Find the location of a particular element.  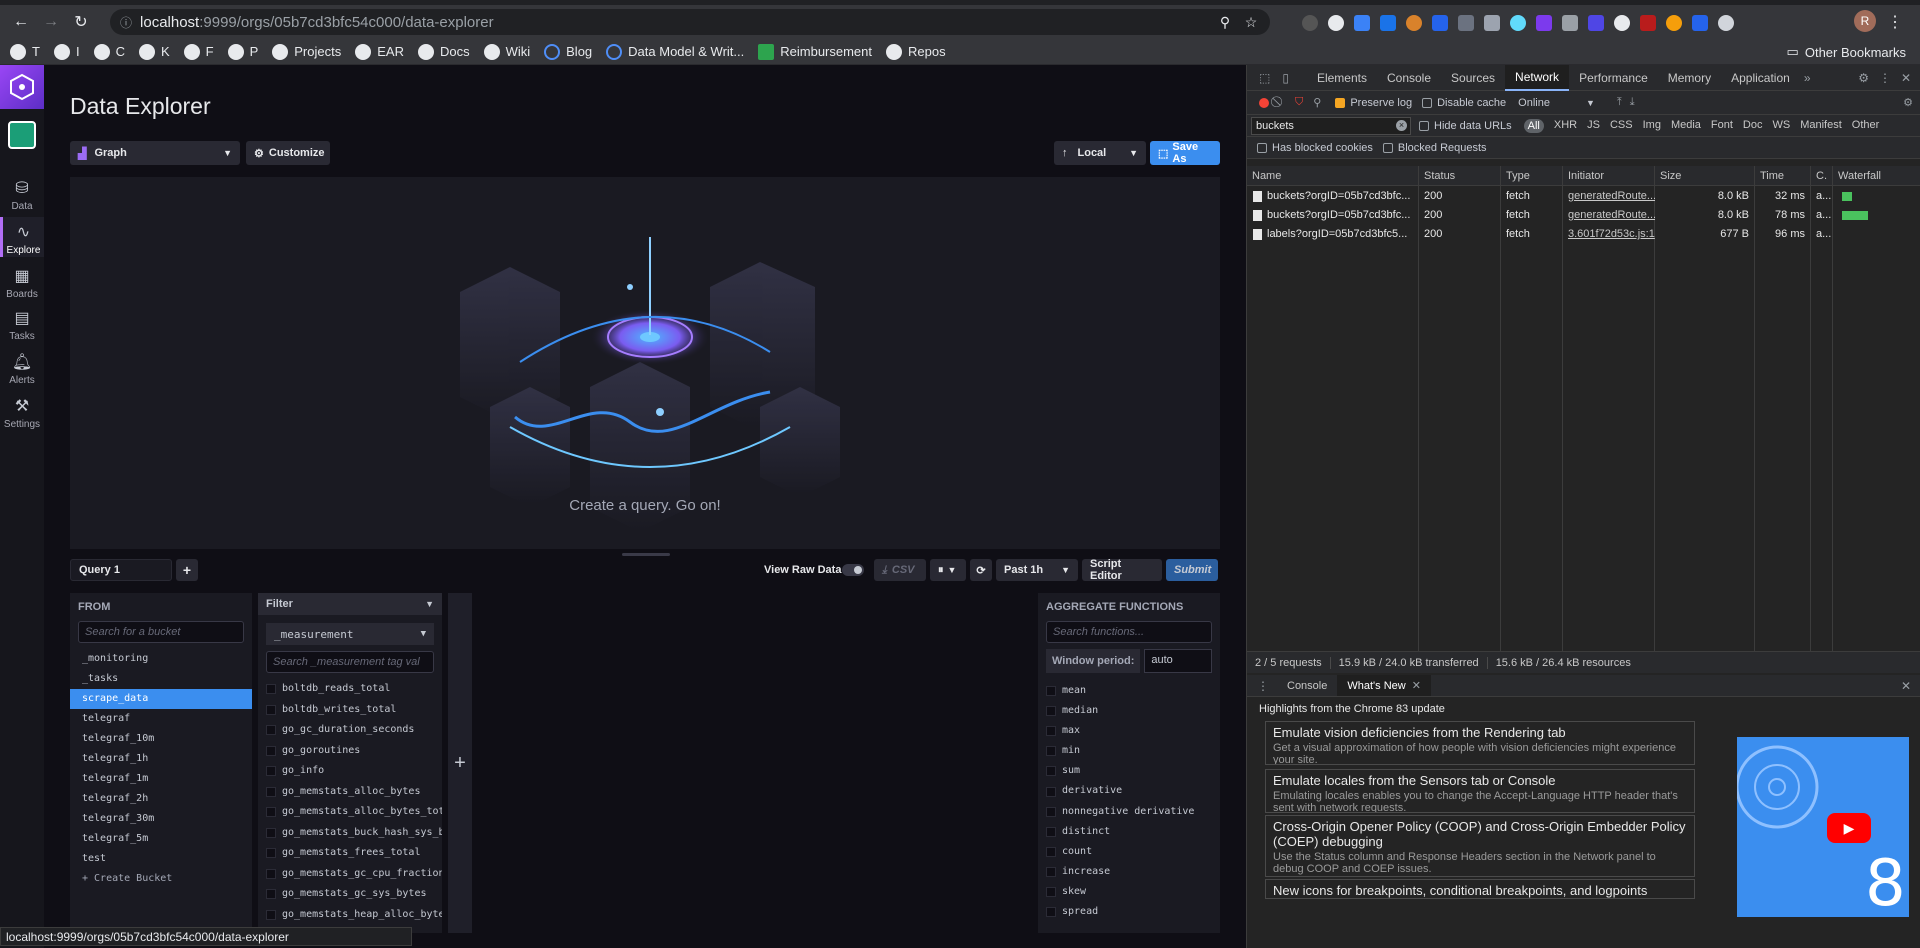

function-item: spread is located at coordinates (1129, 912).